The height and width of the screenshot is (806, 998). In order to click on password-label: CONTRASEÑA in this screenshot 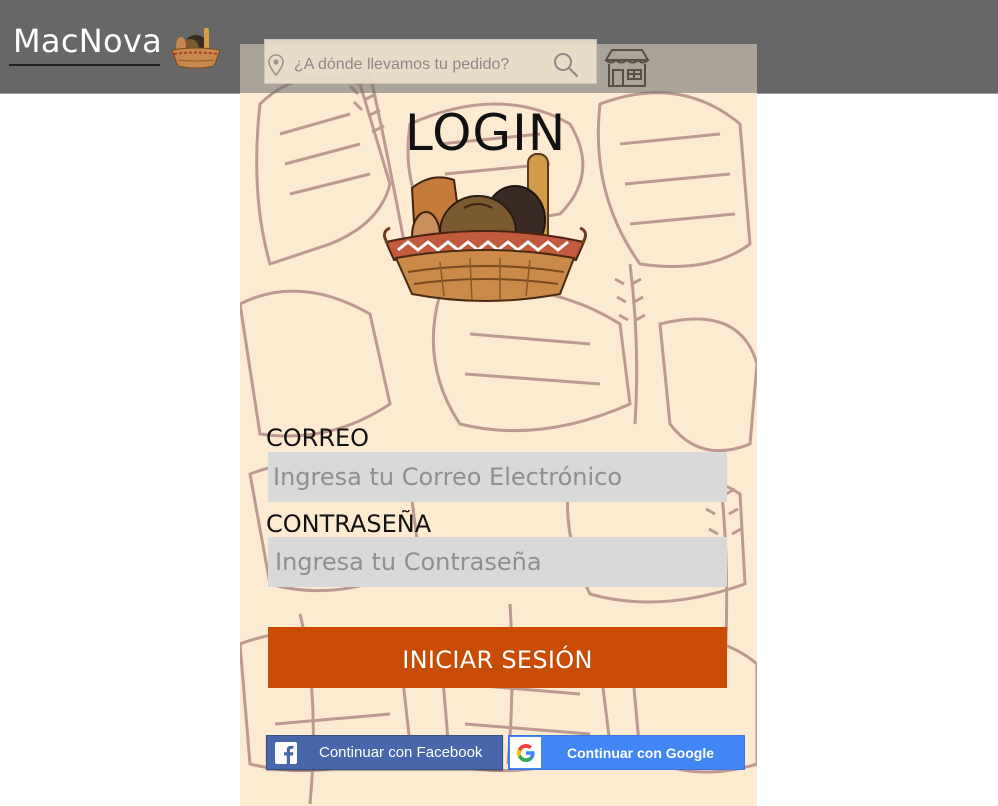, I will do `click(349, 524)`.